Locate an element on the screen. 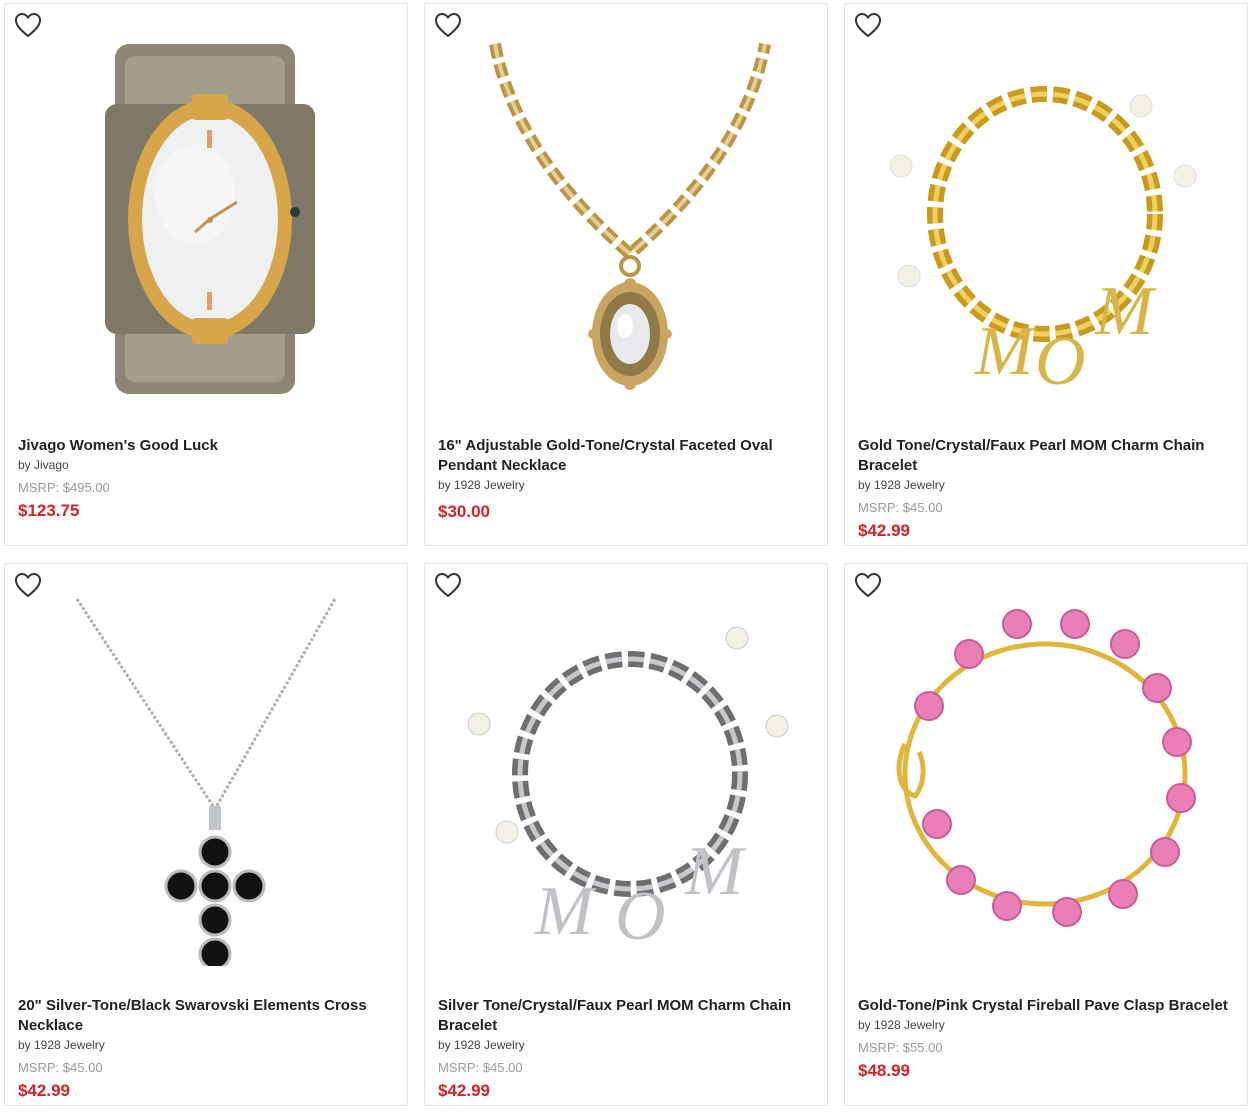 This screenshot has height=1117, width=1250. product-title: Jivago Women's Good Luck is located at coordinates (207, 446).